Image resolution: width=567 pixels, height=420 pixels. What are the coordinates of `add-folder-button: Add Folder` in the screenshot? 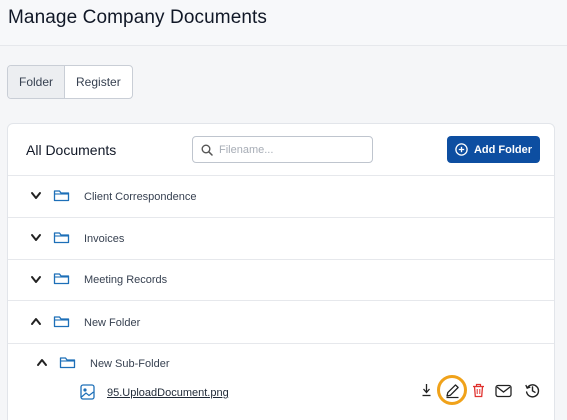 It's located at (493, 149).